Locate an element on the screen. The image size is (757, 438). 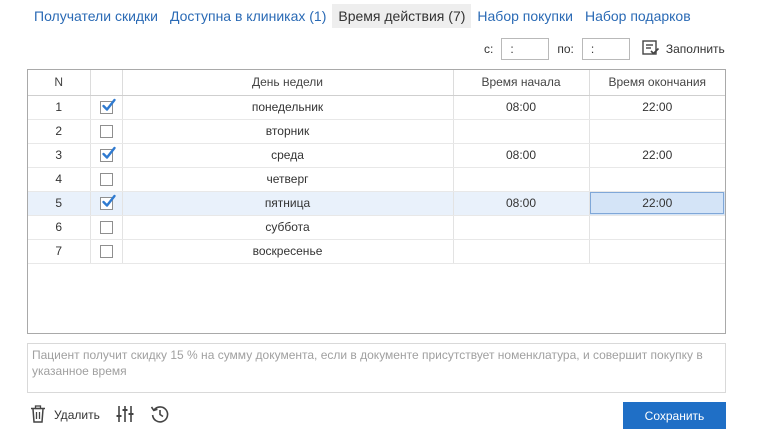
settings-button is located at coordinates (125, 415).